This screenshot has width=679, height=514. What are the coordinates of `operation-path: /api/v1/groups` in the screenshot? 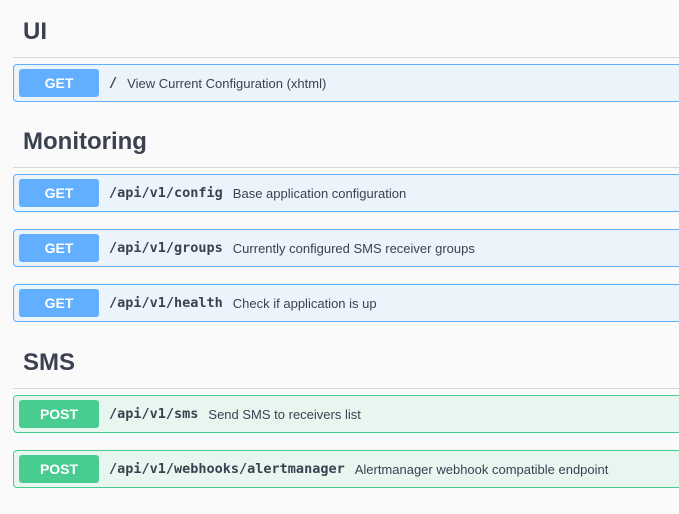 It's located at (166, 248).